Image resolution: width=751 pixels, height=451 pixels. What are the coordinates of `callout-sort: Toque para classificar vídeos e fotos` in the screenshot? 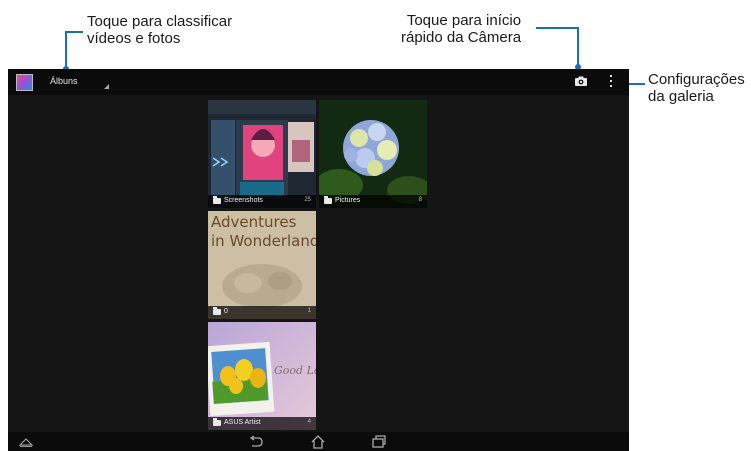 It's located at (160, 30).